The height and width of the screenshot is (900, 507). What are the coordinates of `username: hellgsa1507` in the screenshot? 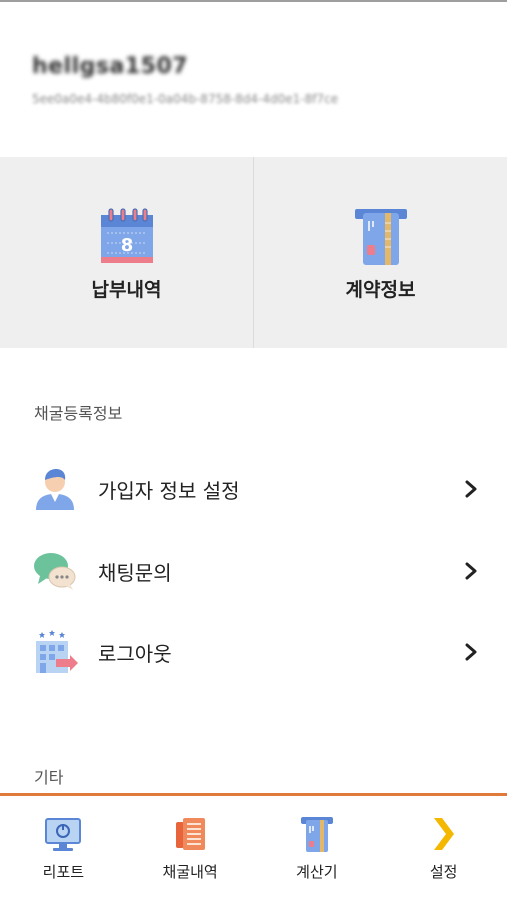 It's located at (110, 66).